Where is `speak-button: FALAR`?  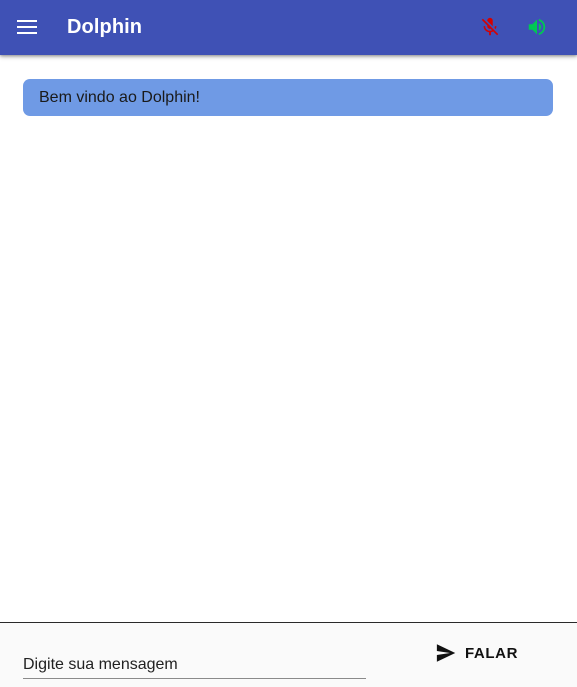 speak-button: FALAR is located at coordinates (477, 653).